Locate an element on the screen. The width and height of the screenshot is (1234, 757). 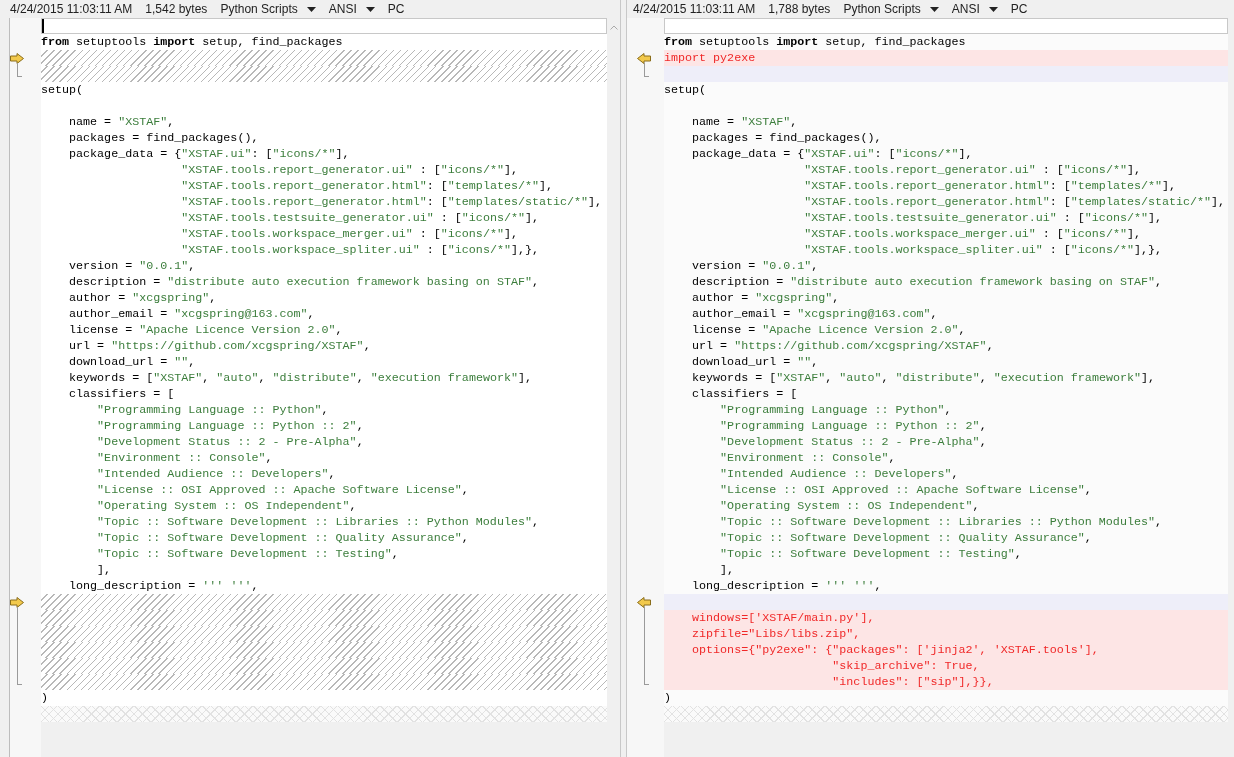
file-size: 1,788 bytes is located at coordinates (799, 9).